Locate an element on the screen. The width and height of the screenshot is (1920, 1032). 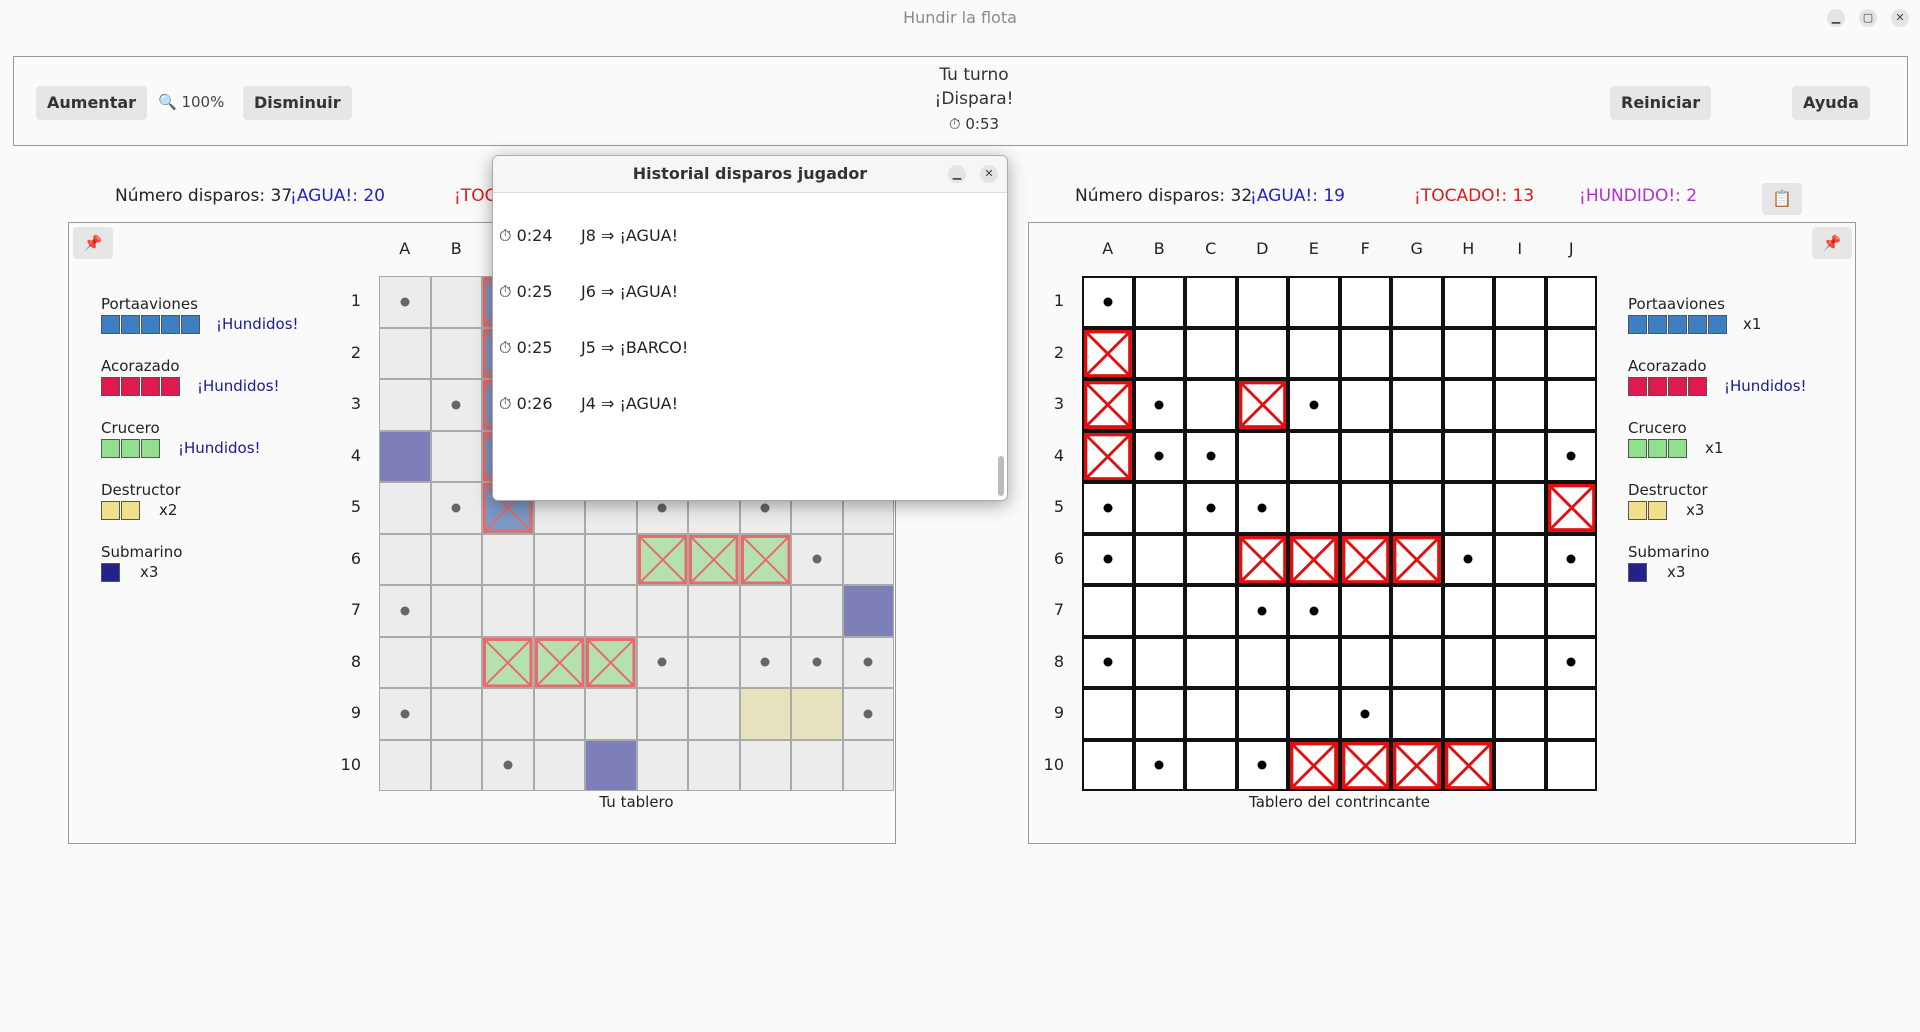
maximize-icon: ▢ is located at coordinates (1868, 18).